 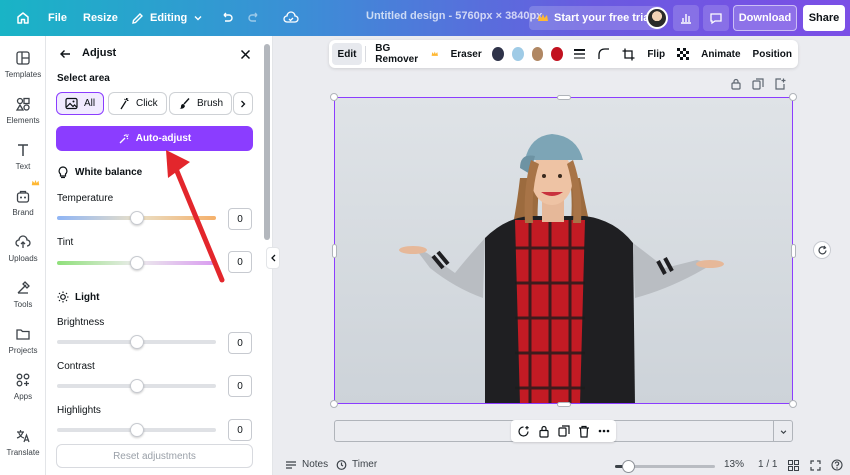 What do you see at coordinates (466, 54) in the screenshot?
I see `eraser-button: Eraser` at bounding box center [466, 54].